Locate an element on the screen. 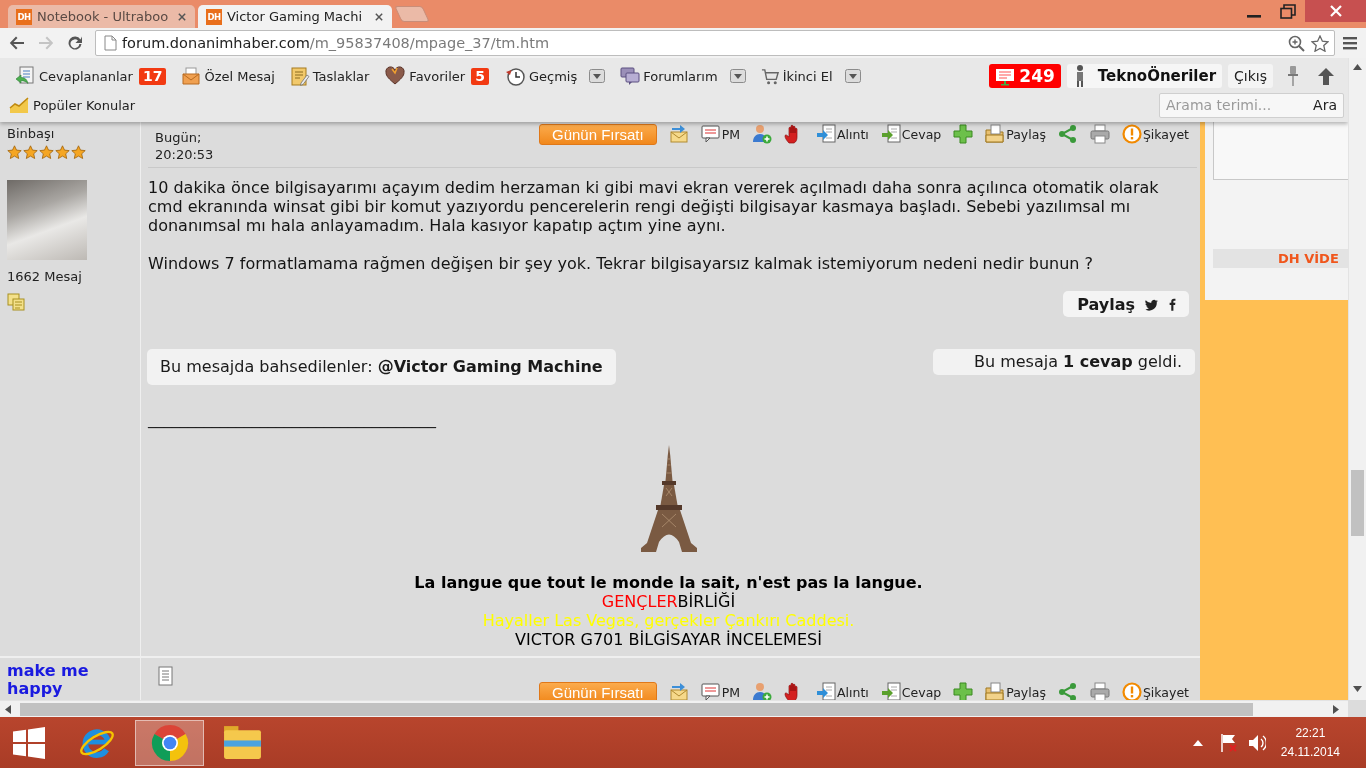  mentions-note: Bu mesajda bahsedilenler: @Victor Gaming Machine is located at coordinates (381, 367).